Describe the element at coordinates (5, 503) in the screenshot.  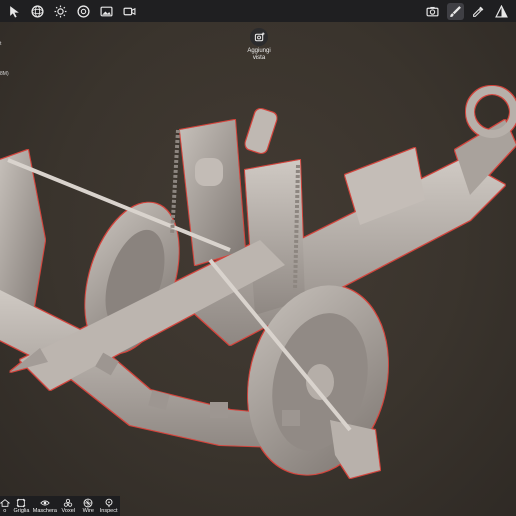
I see `home-icon` at that location.